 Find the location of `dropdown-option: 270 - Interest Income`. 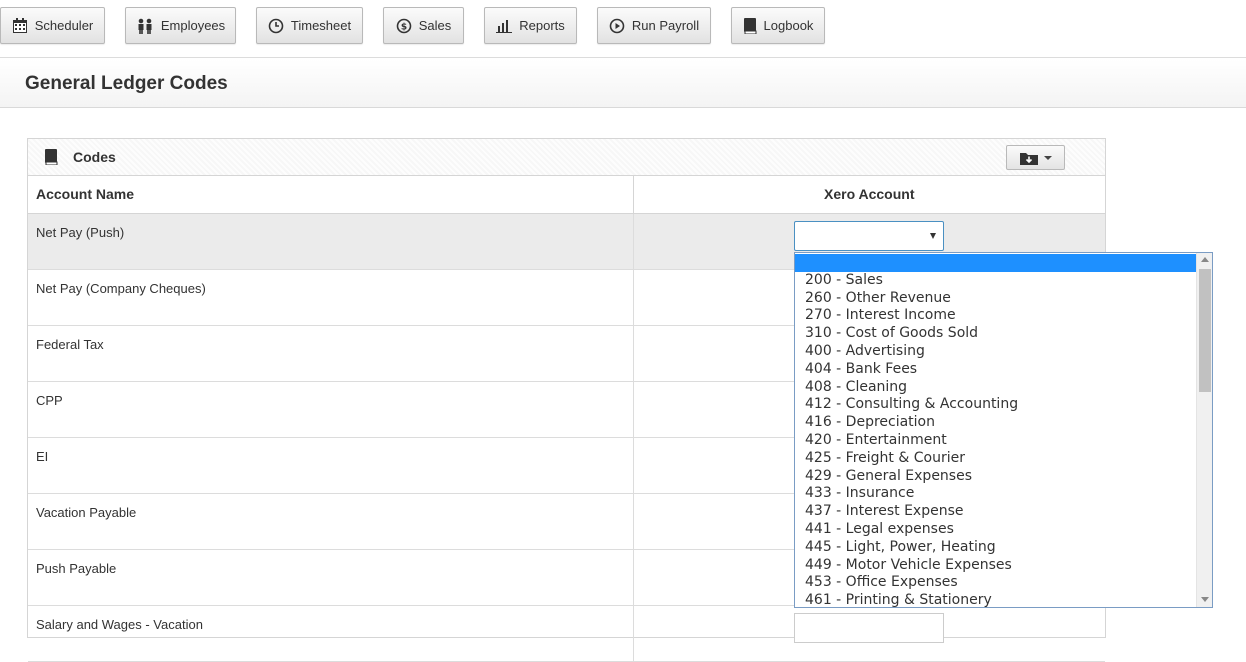

dropdown-option: 270 - Interest Income is located at coordinates (995, 316).